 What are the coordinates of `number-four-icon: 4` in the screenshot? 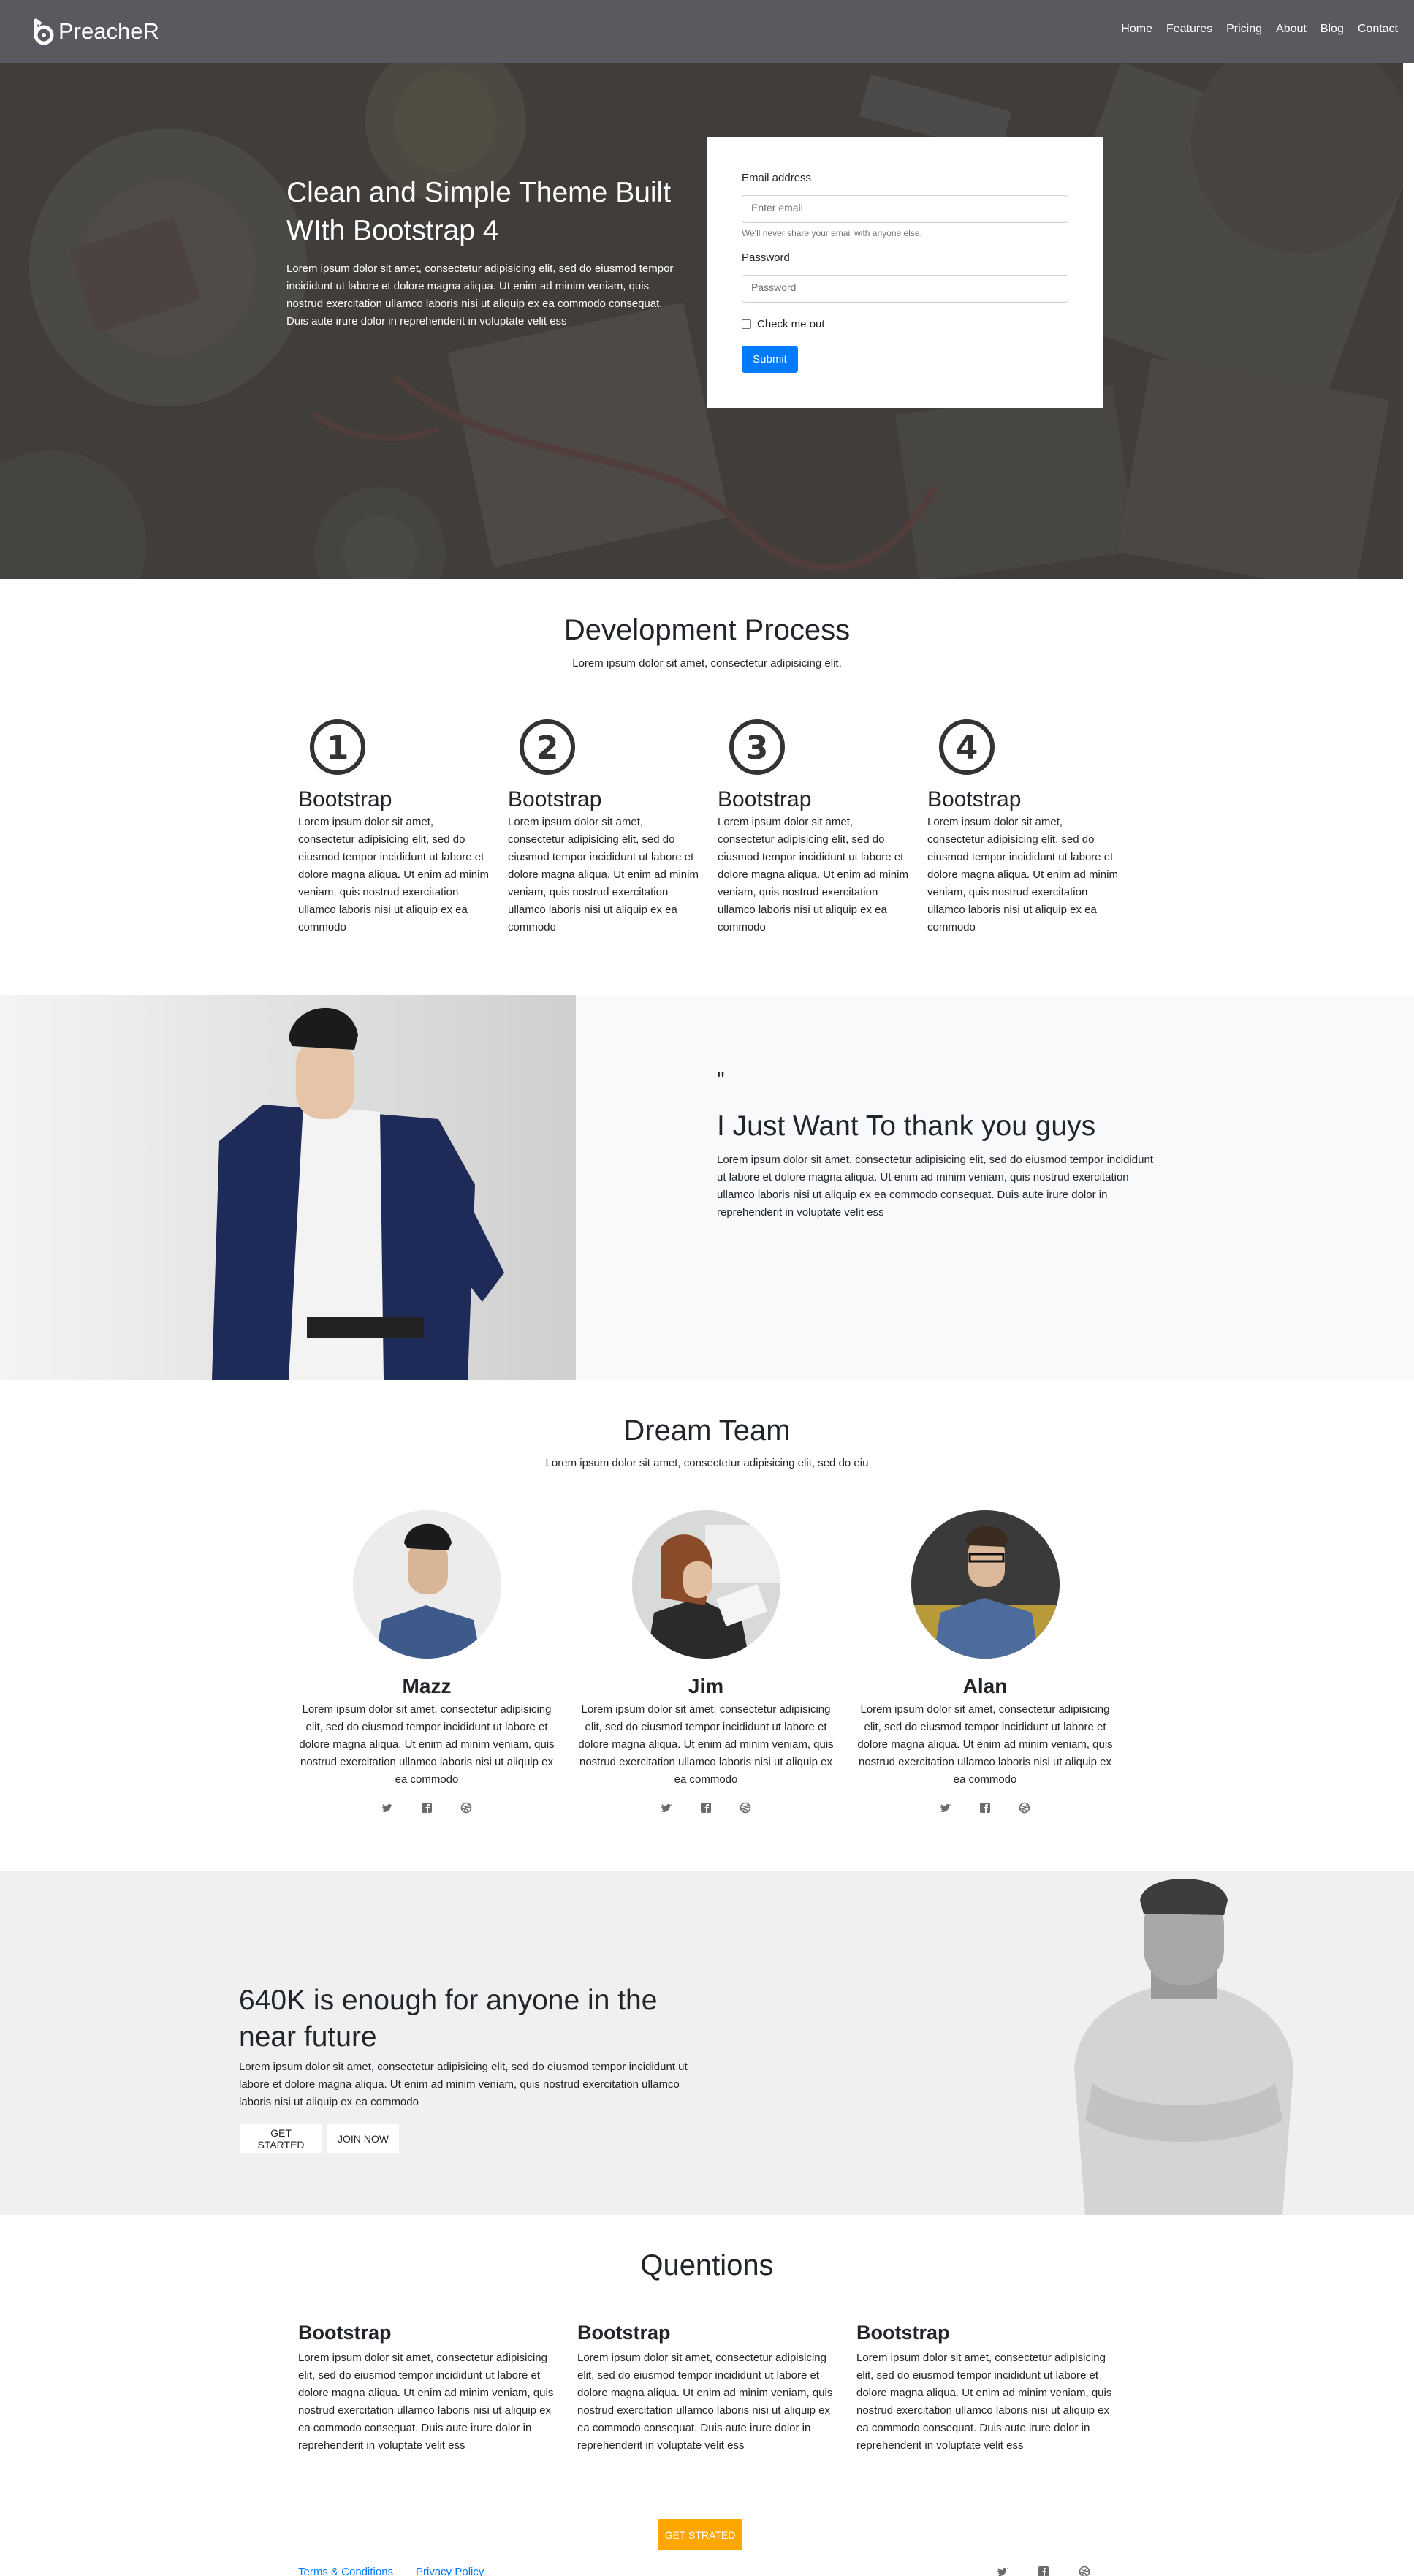 It's located at (967, 747).